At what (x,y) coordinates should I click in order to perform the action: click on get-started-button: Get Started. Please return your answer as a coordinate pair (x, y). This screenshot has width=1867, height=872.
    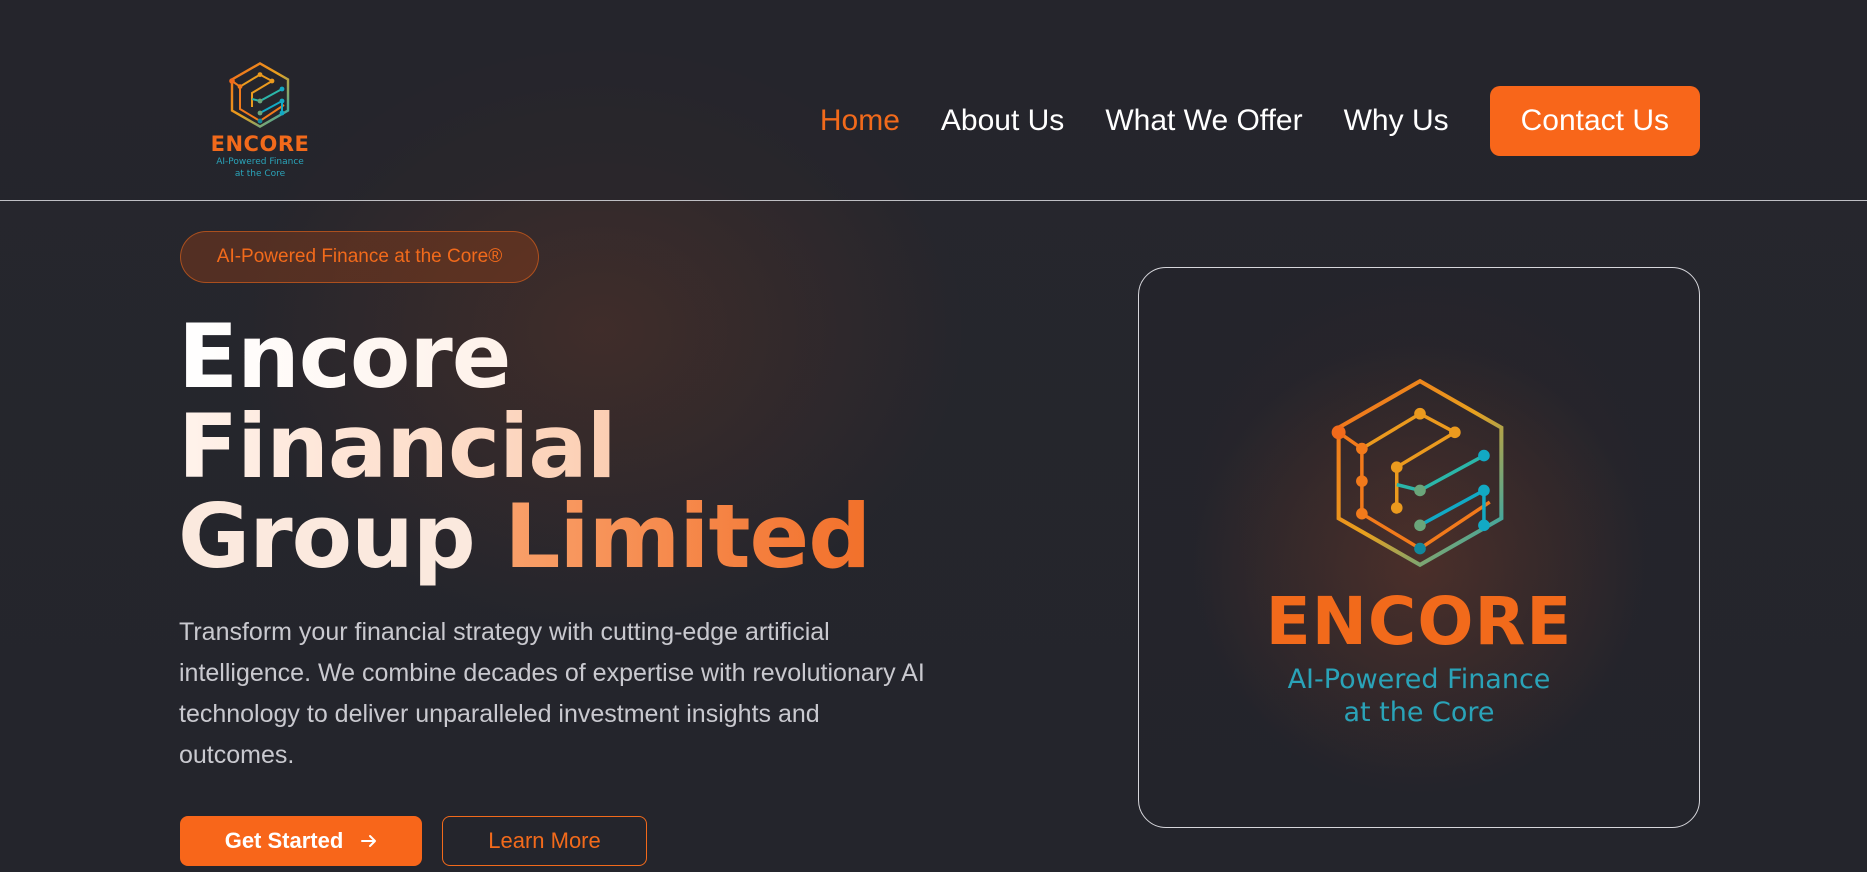
    Looking at the image, I should click on (301, 841).